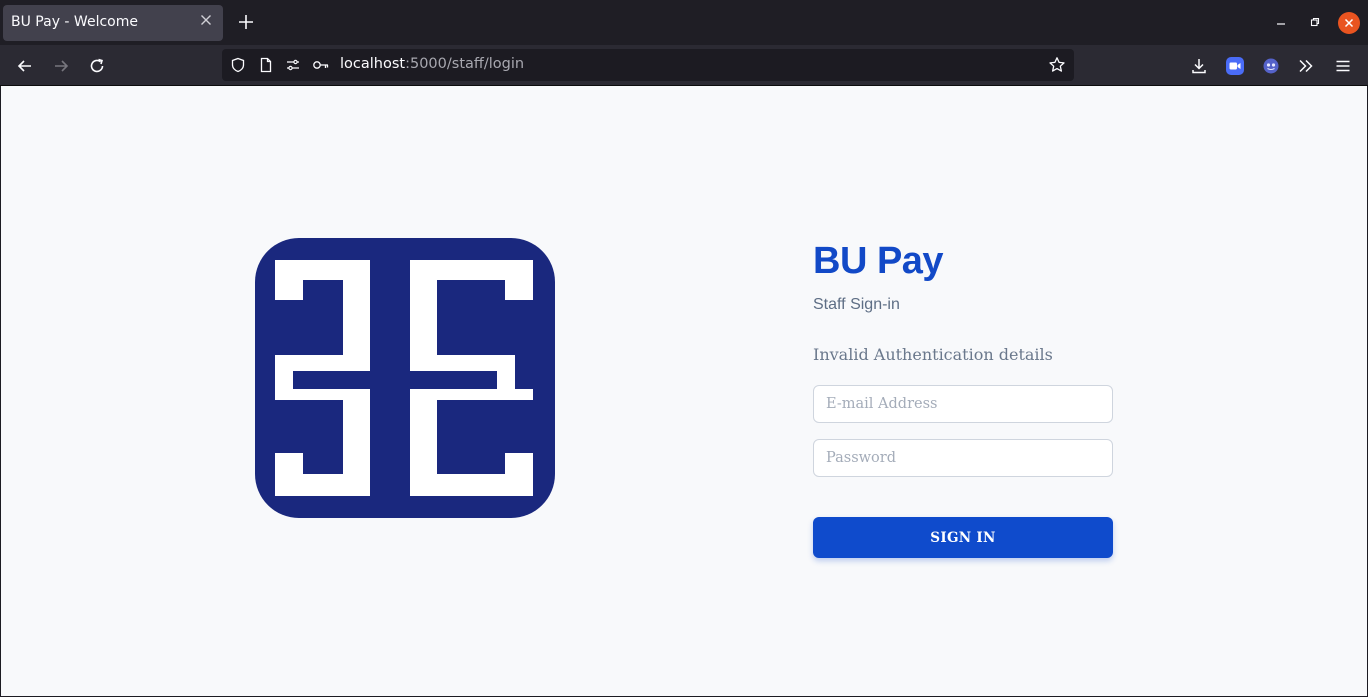 The image size is (1368, 697). What do you see at coordinates (963, 404) in the screenshot?
I see `email-field` at bounding box center [963, 404].